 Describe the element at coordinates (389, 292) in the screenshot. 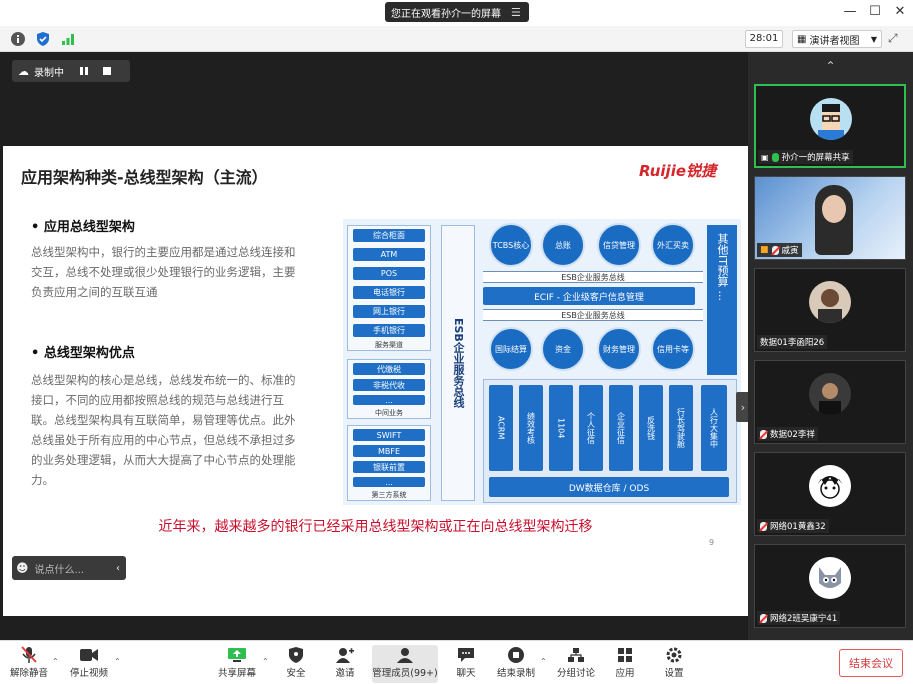

I see `diagram-box: 电话银行` at that location.